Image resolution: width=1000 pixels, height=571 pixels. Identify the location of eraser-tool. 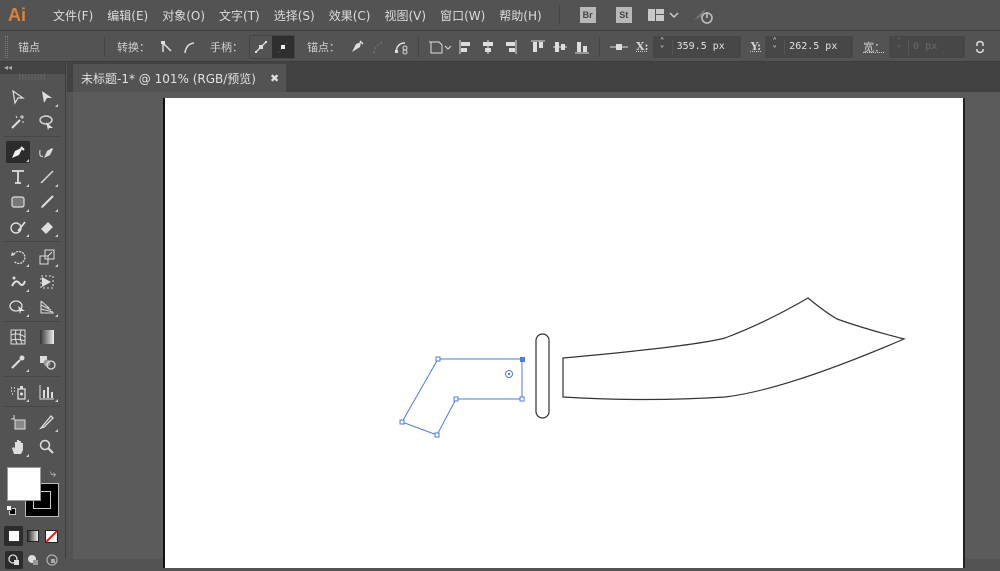
(47, 227).